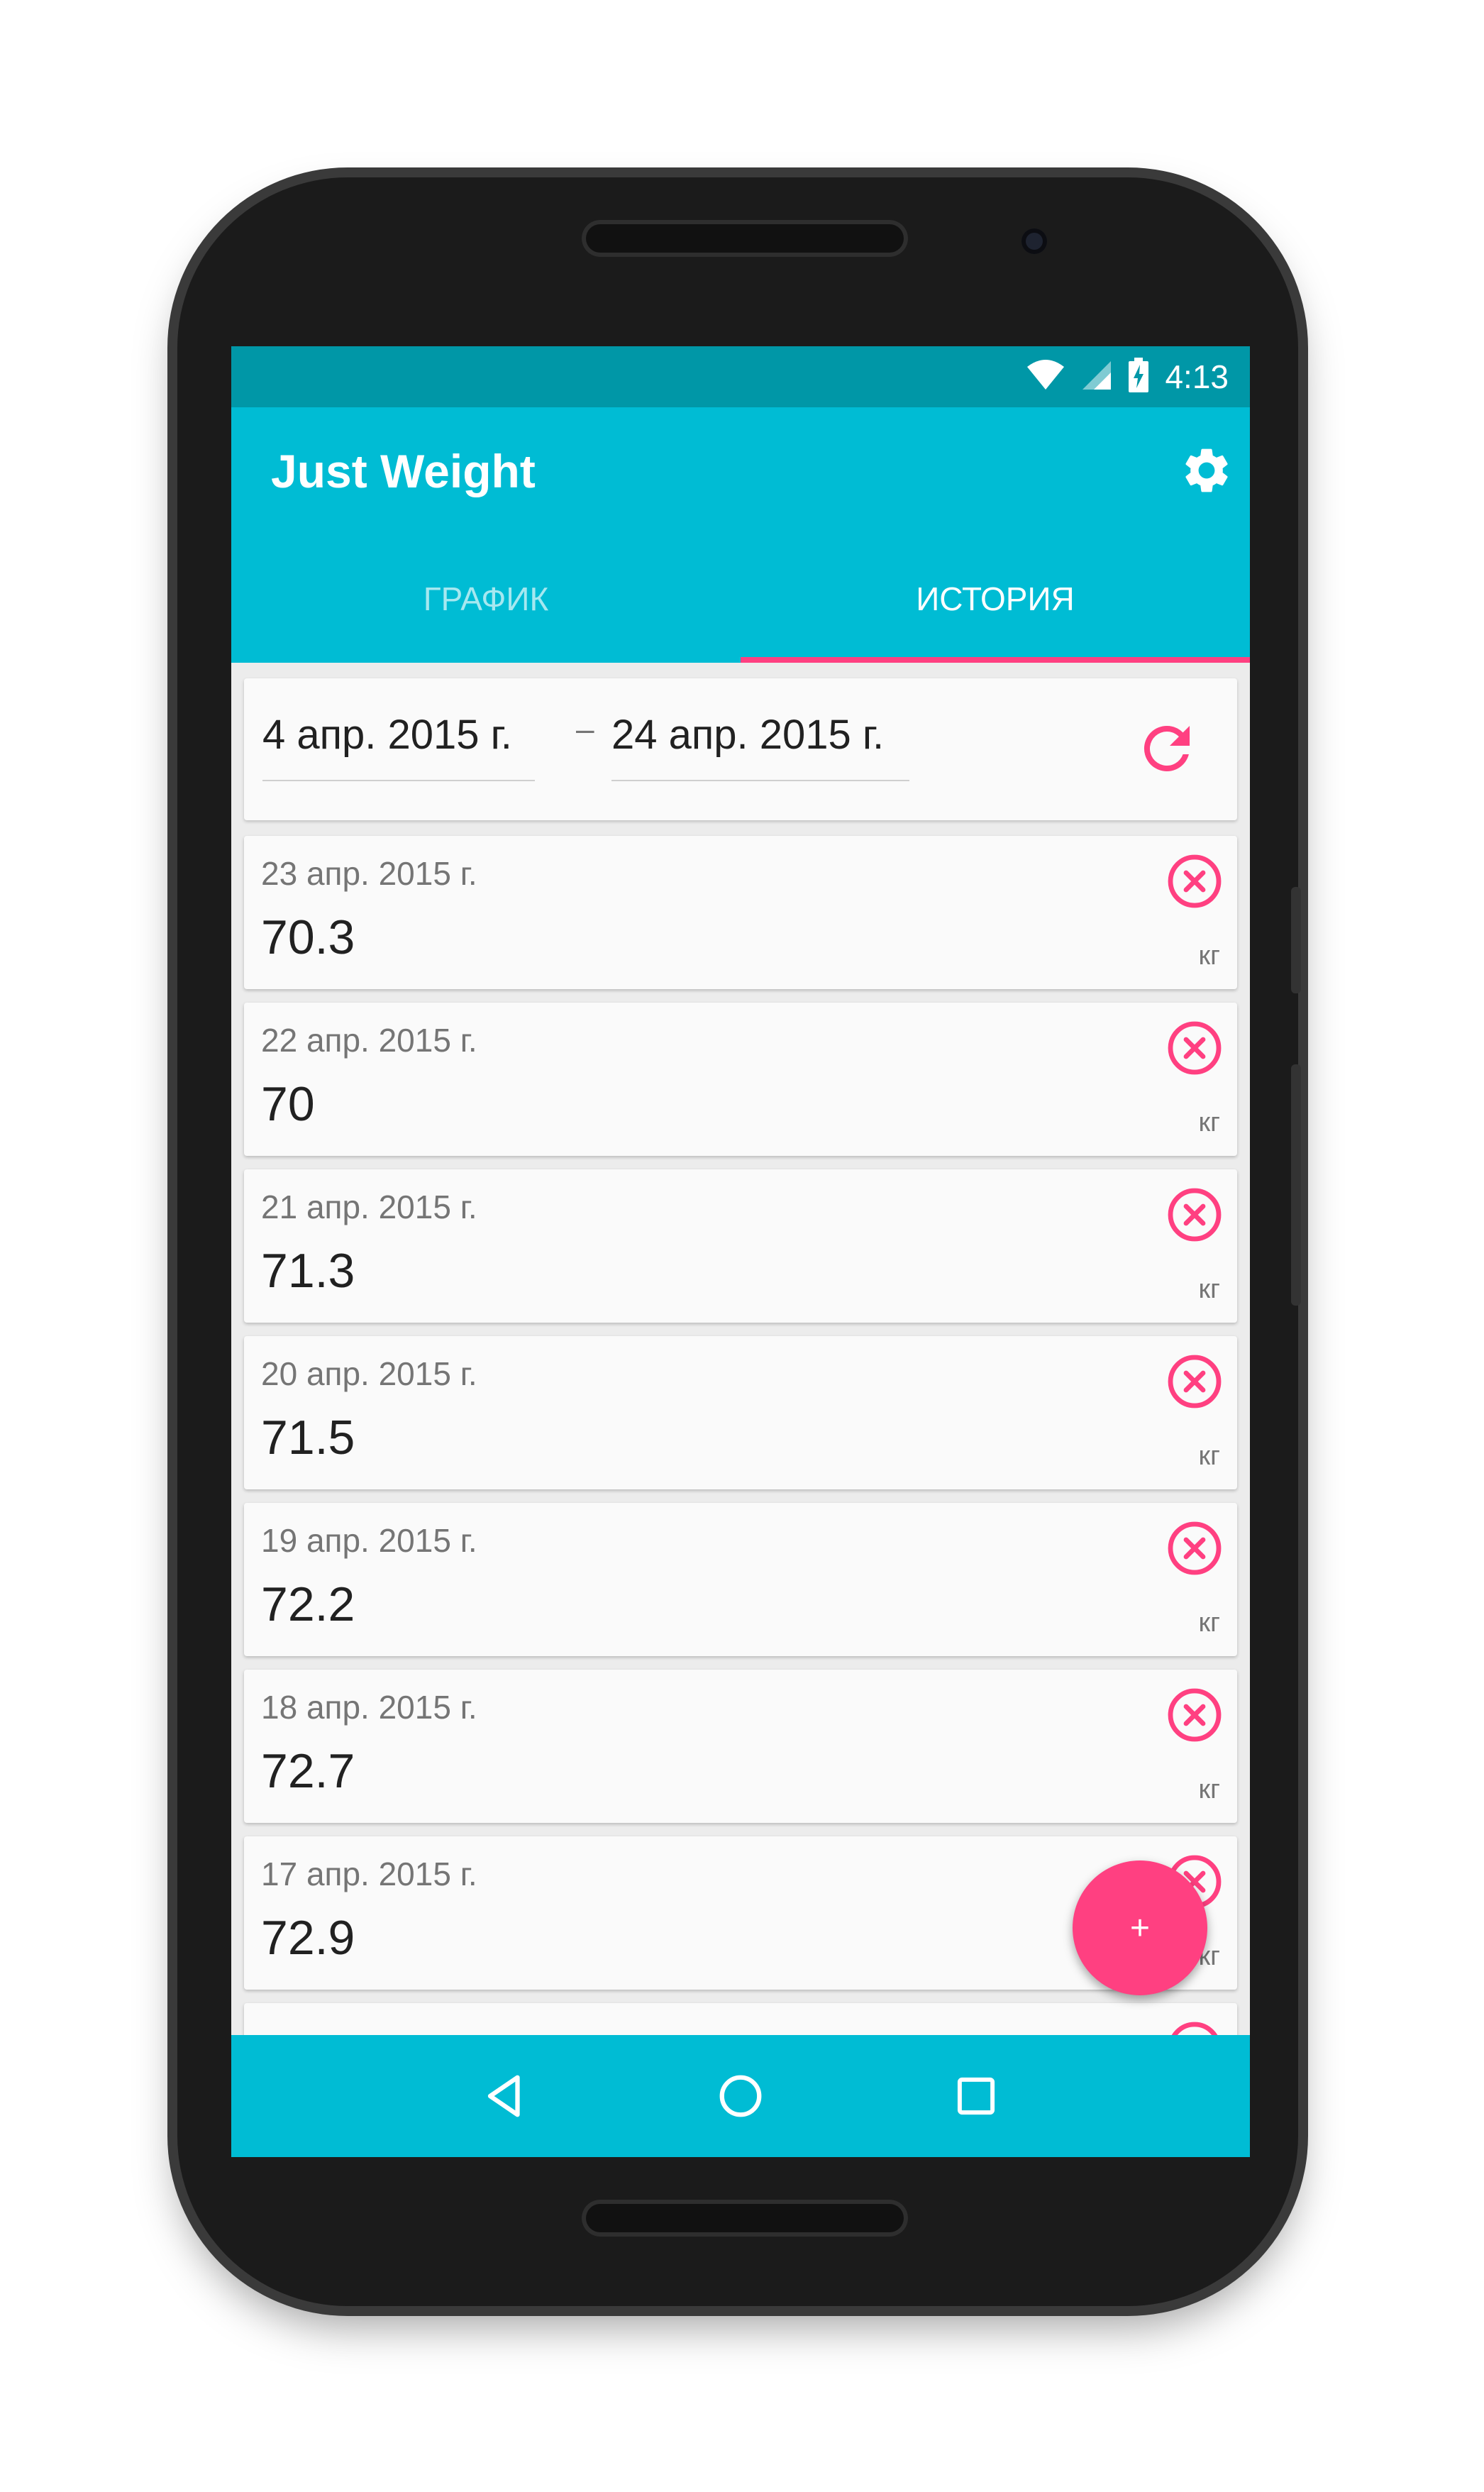  I want to click on tab-history: ИСТОРИЯ, so click(995, 599).